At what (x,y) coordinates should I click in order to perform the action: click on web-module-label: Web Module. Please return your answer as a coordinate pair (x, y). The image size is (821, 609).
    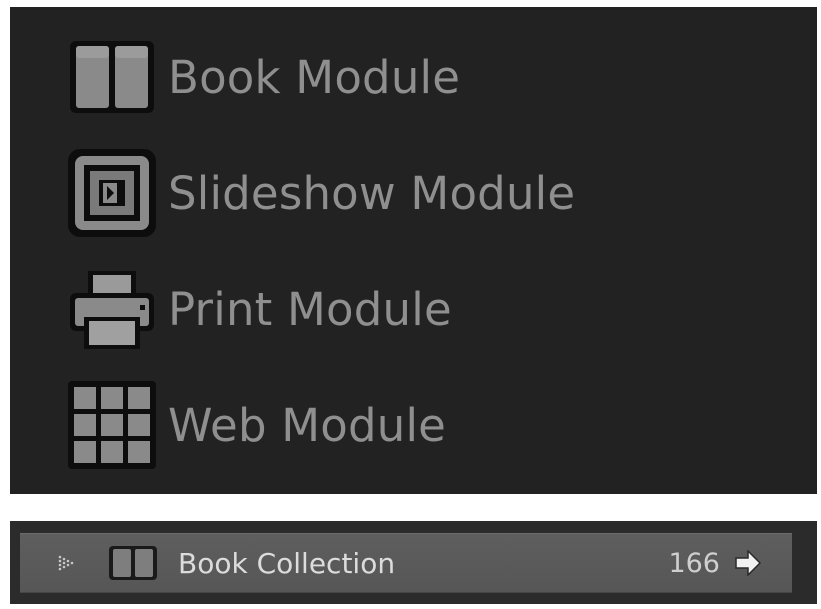
    Looking at the image, I should click on (307, 425).